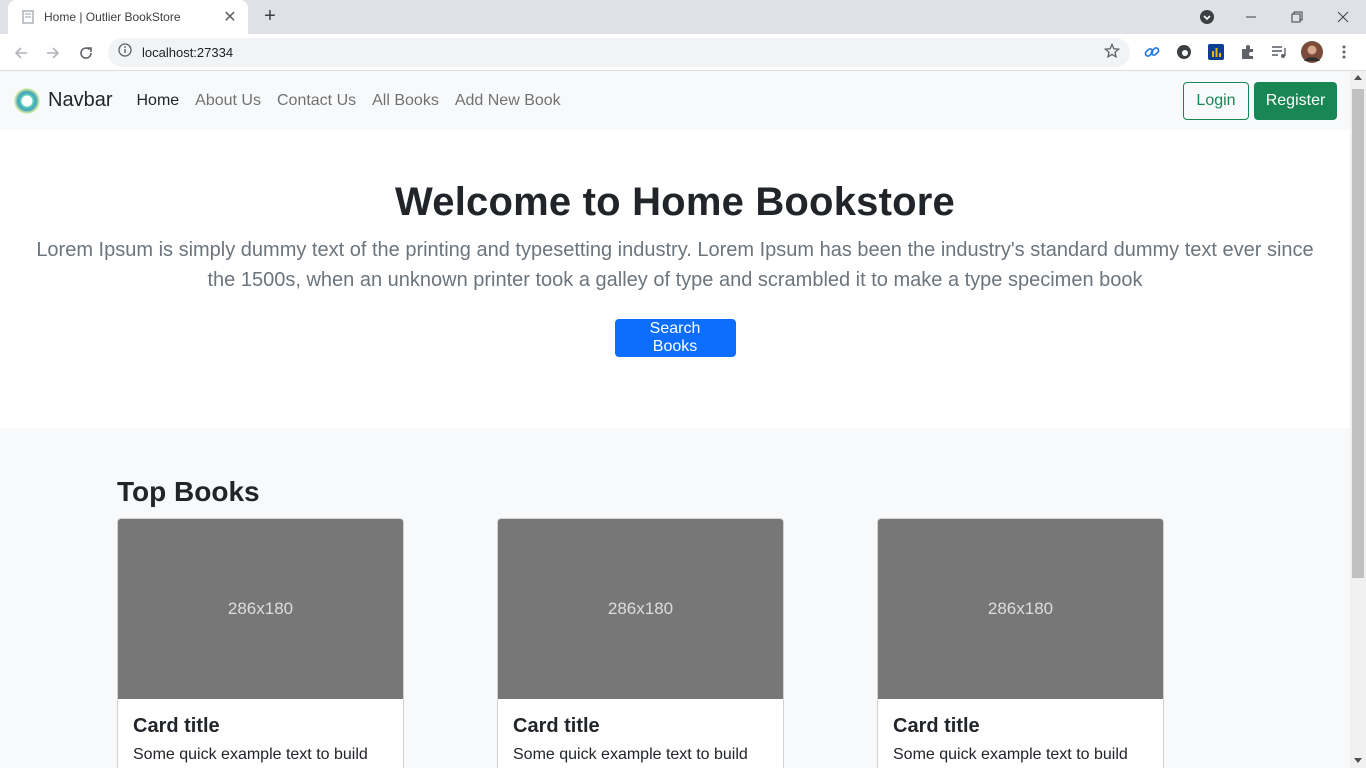 The height and width of the screenshot is (768, 1366). Describe the element at coordinates (1279, 52) in the screenshot. I see `media-playlist-icon` at that location.